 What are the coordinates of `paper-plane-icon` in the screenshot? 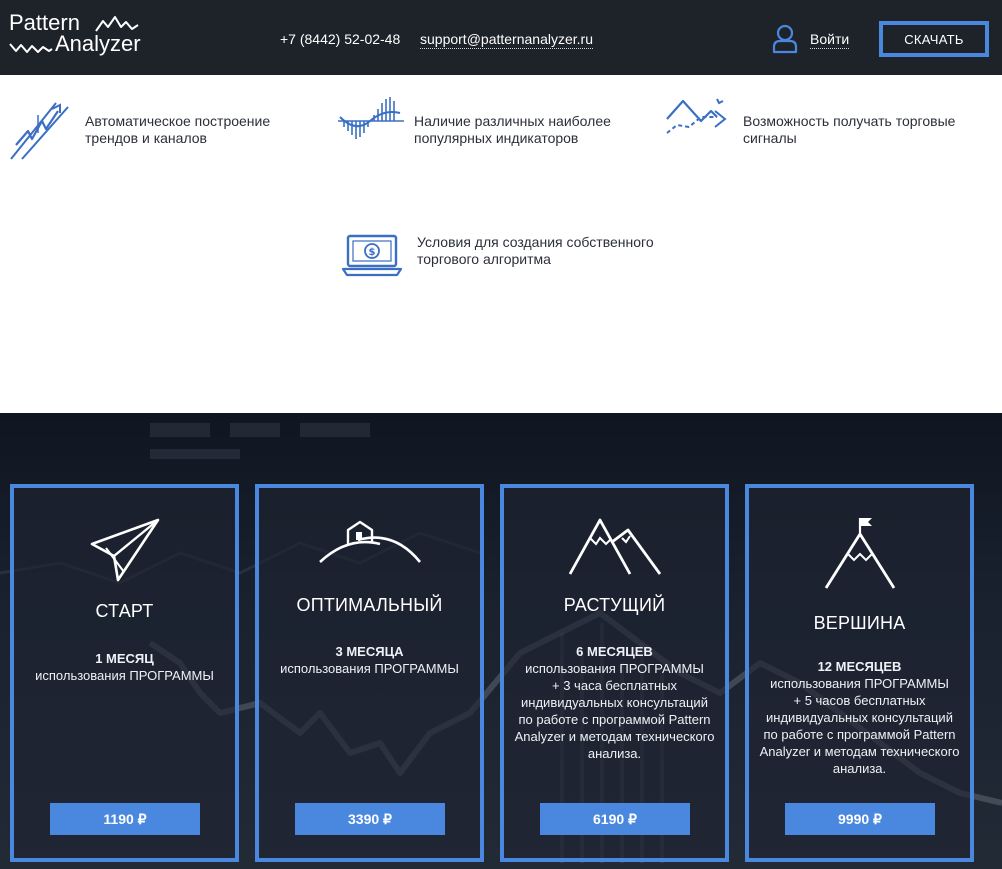 It's located at (124, 550).